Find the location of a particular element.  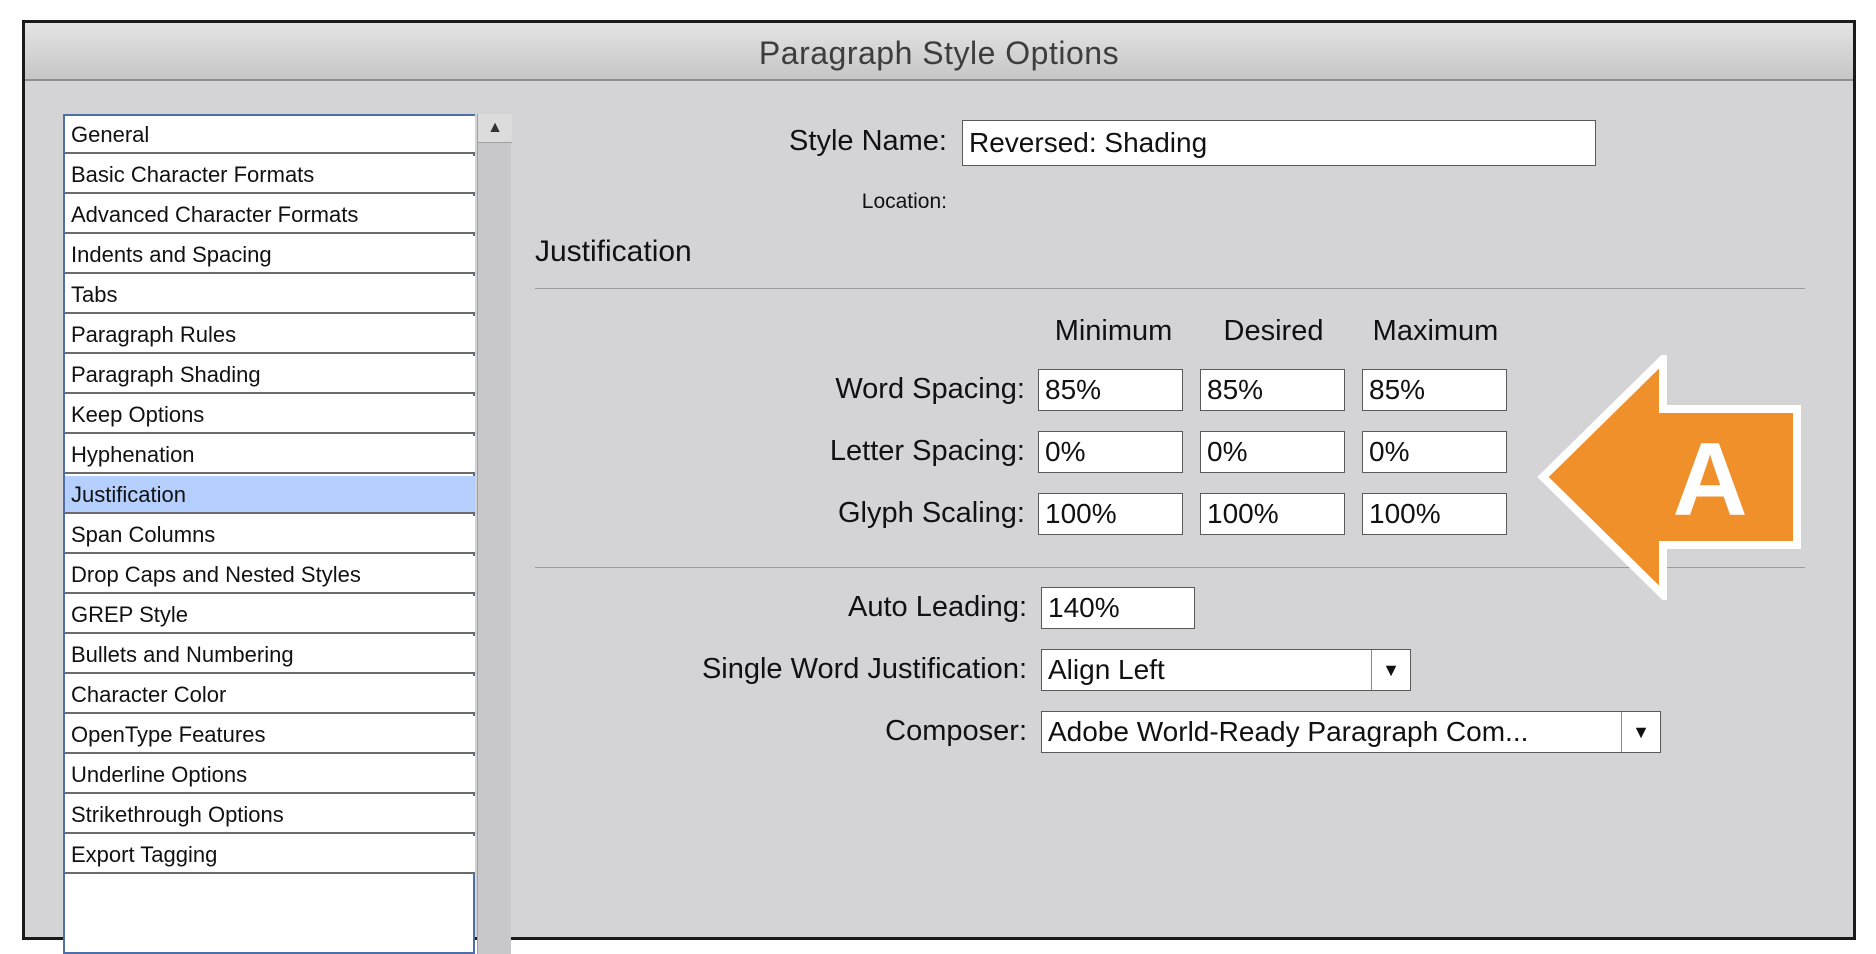

letter-spacing-desired is located at coordinates (1272, 452).